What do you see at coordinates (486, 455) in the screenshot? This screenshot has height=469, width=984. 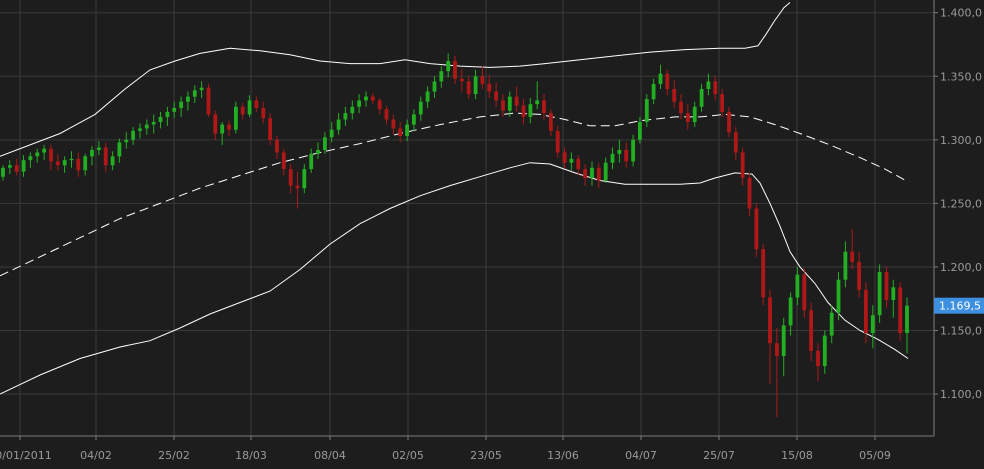 I see `x-tick-label: 23/05` at bounding box center [486, 455].